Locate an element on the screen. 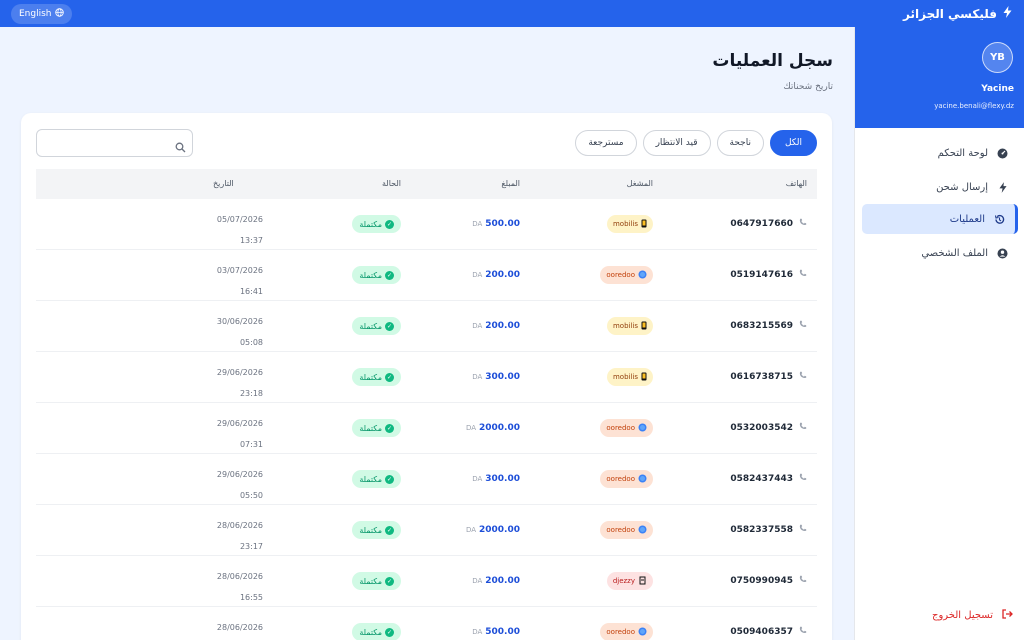 This screenshot has width=1024, height=640. sidebar-item-label: العمليات is located at coordinates (967, 219).